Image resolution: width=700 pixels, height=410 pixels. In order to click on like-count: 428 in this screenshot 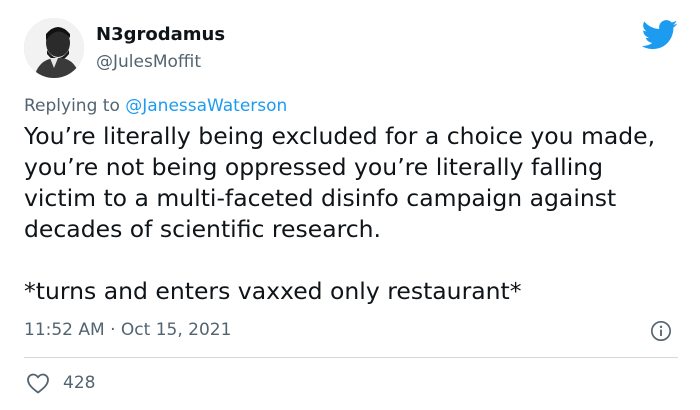, I will do `click(79, 383)`.